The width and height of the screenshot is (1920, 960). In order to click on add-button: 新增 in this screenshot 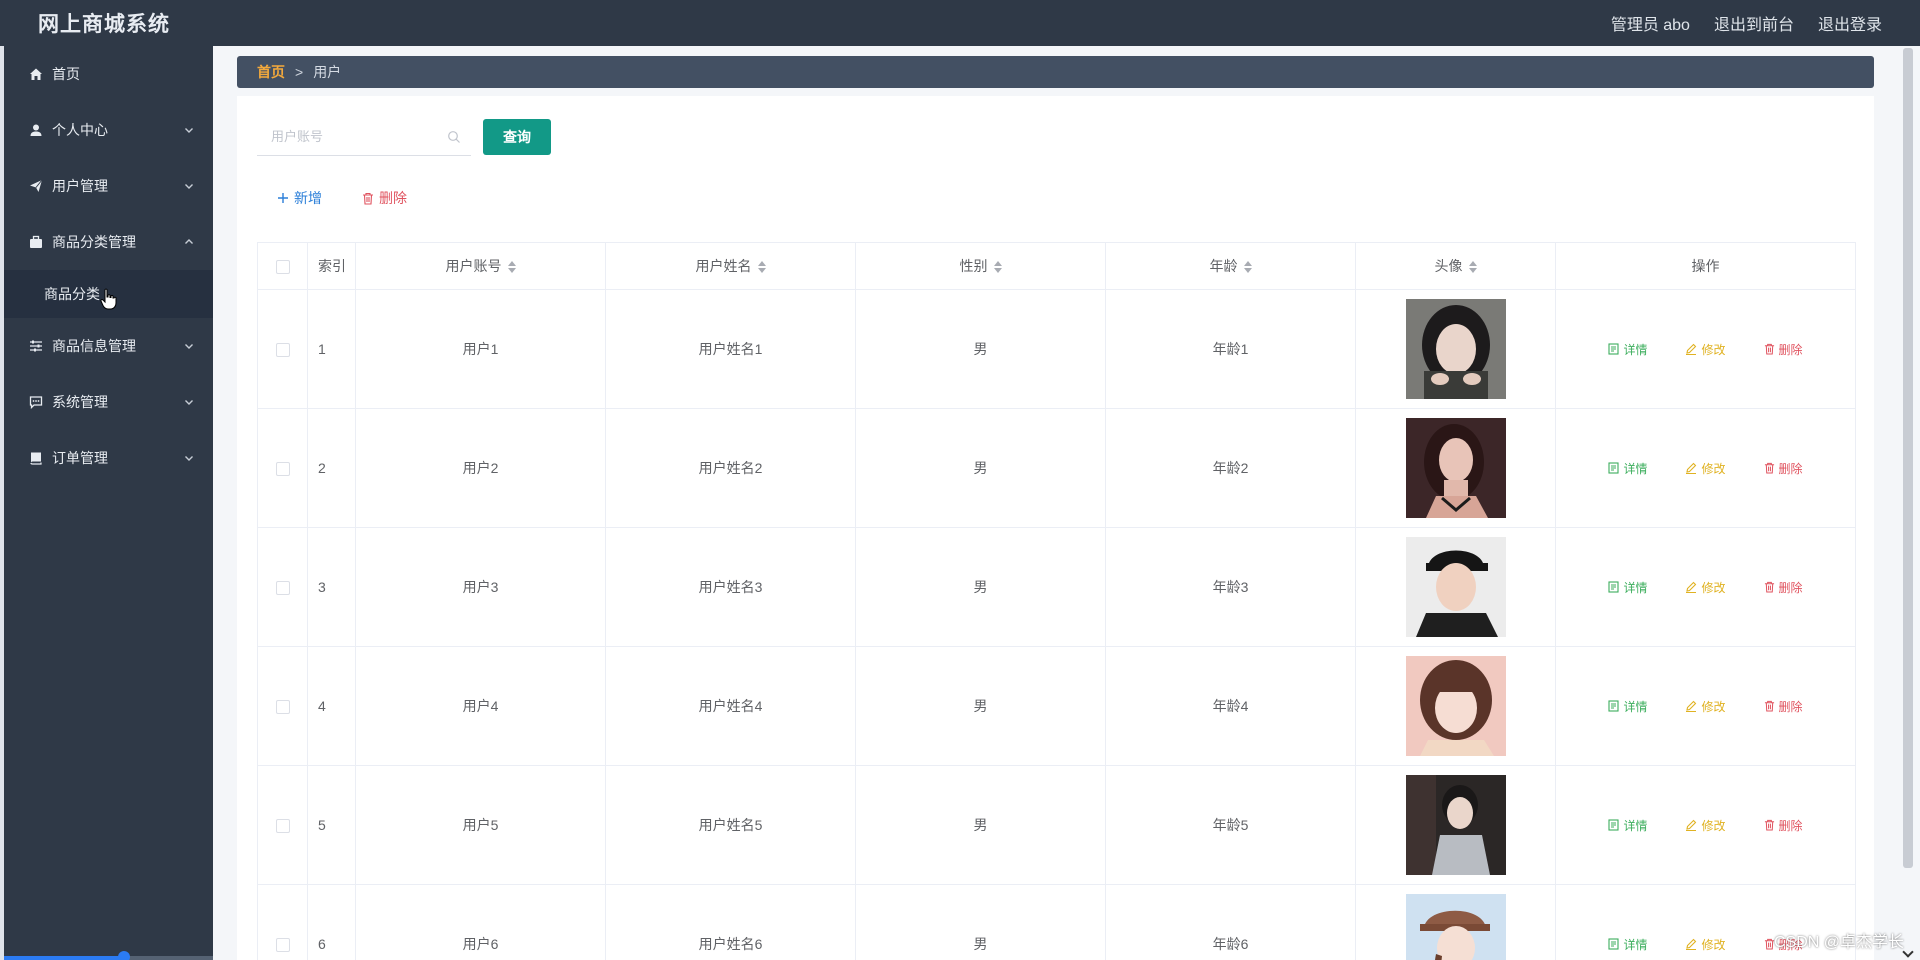, I will do `click(299, 198)`.